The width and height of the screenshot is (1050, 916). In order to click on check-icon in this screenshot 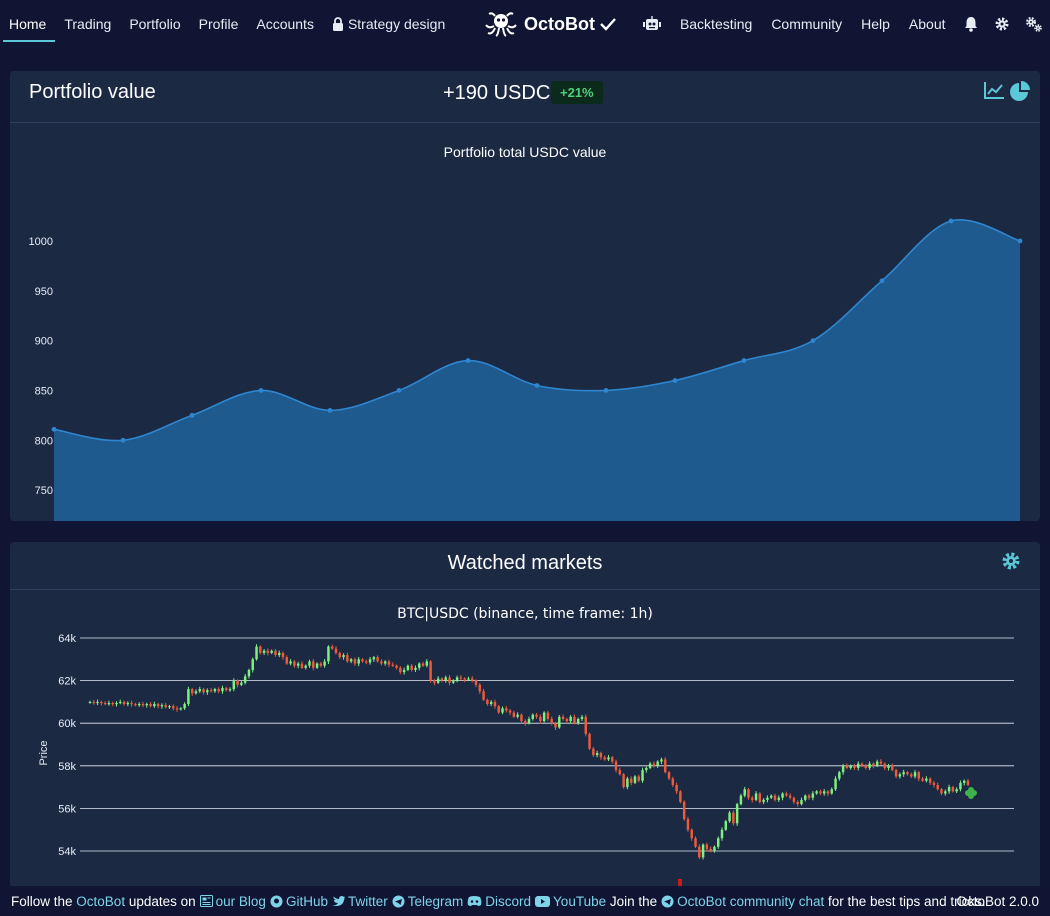, I will do `click(608, 24)`.